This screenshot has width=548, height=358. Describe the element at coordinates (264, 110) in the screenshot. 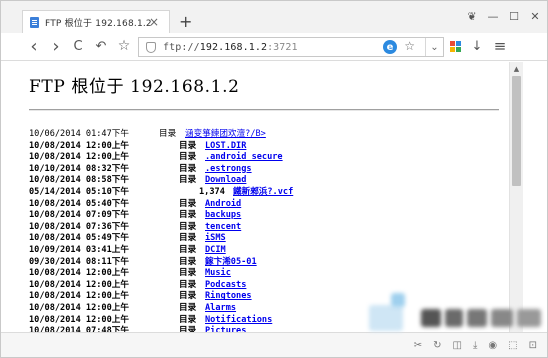

I see `divider` at that location.